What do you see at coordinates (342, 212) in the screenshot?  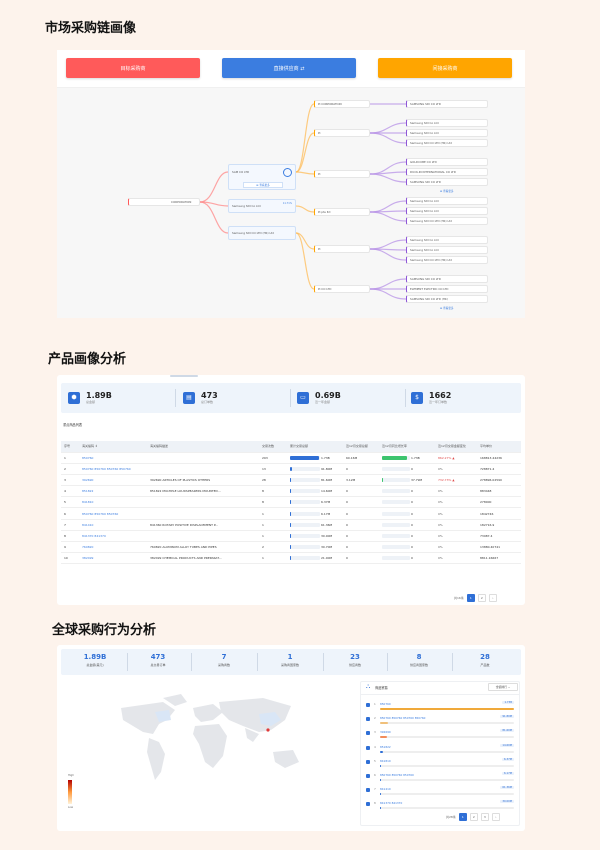 I see `branch-node-4: Pi pte ltd` at bounding box center [342, 212].